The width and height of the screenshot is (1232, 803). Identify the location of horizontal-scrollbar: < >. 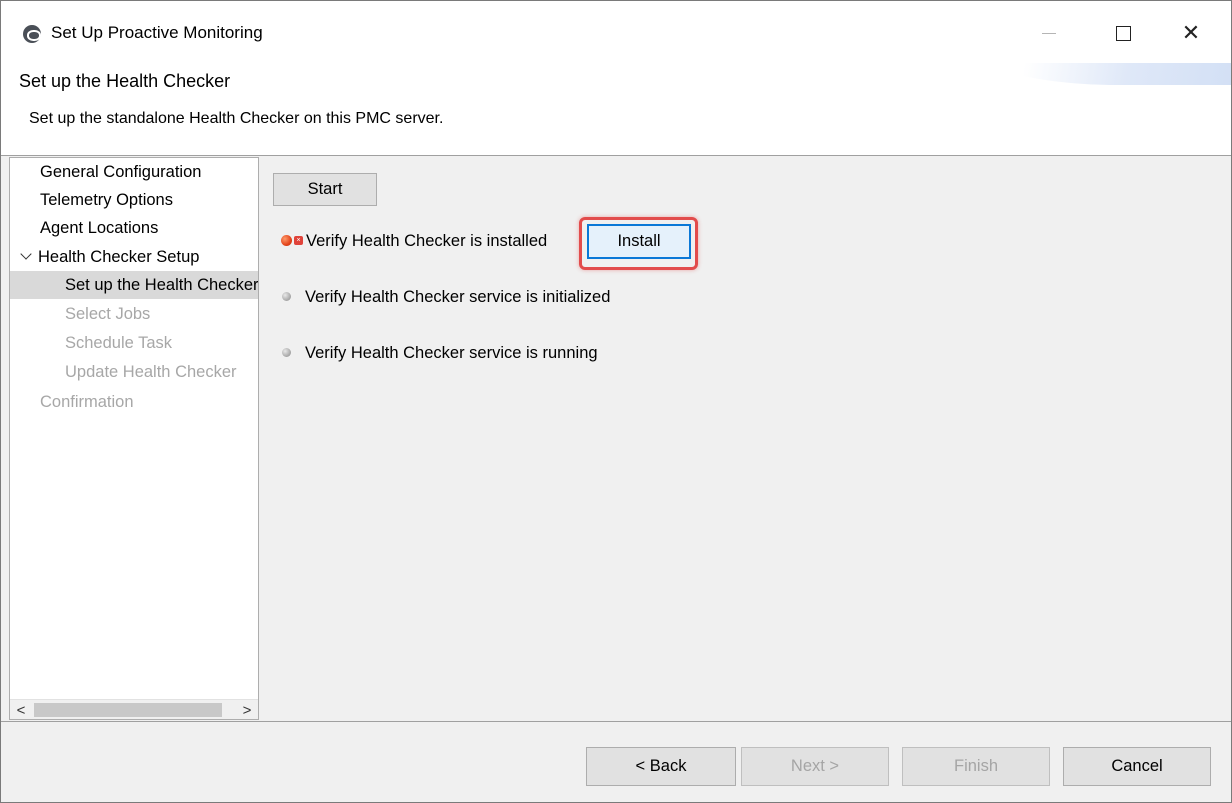
(134, 709).